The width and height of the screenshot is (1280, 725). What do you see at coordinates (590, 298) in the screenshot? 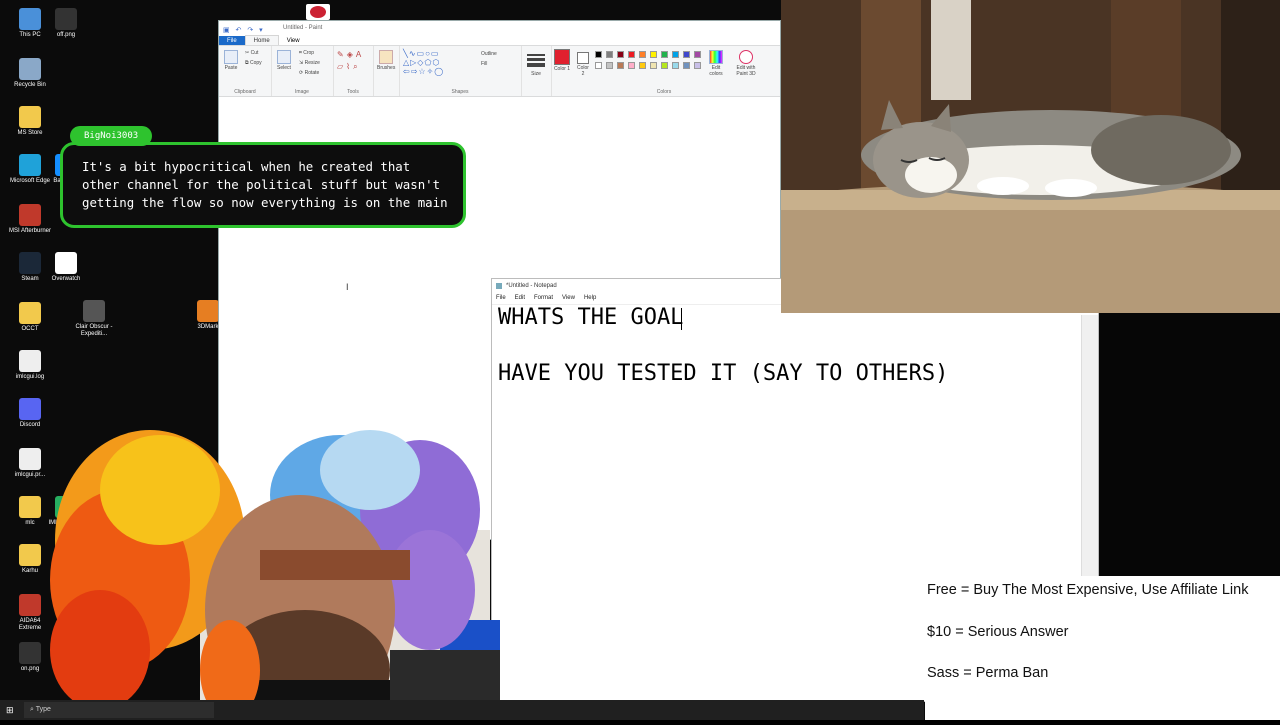
I see `menu-help: Help` at bounding box center [590, 298].